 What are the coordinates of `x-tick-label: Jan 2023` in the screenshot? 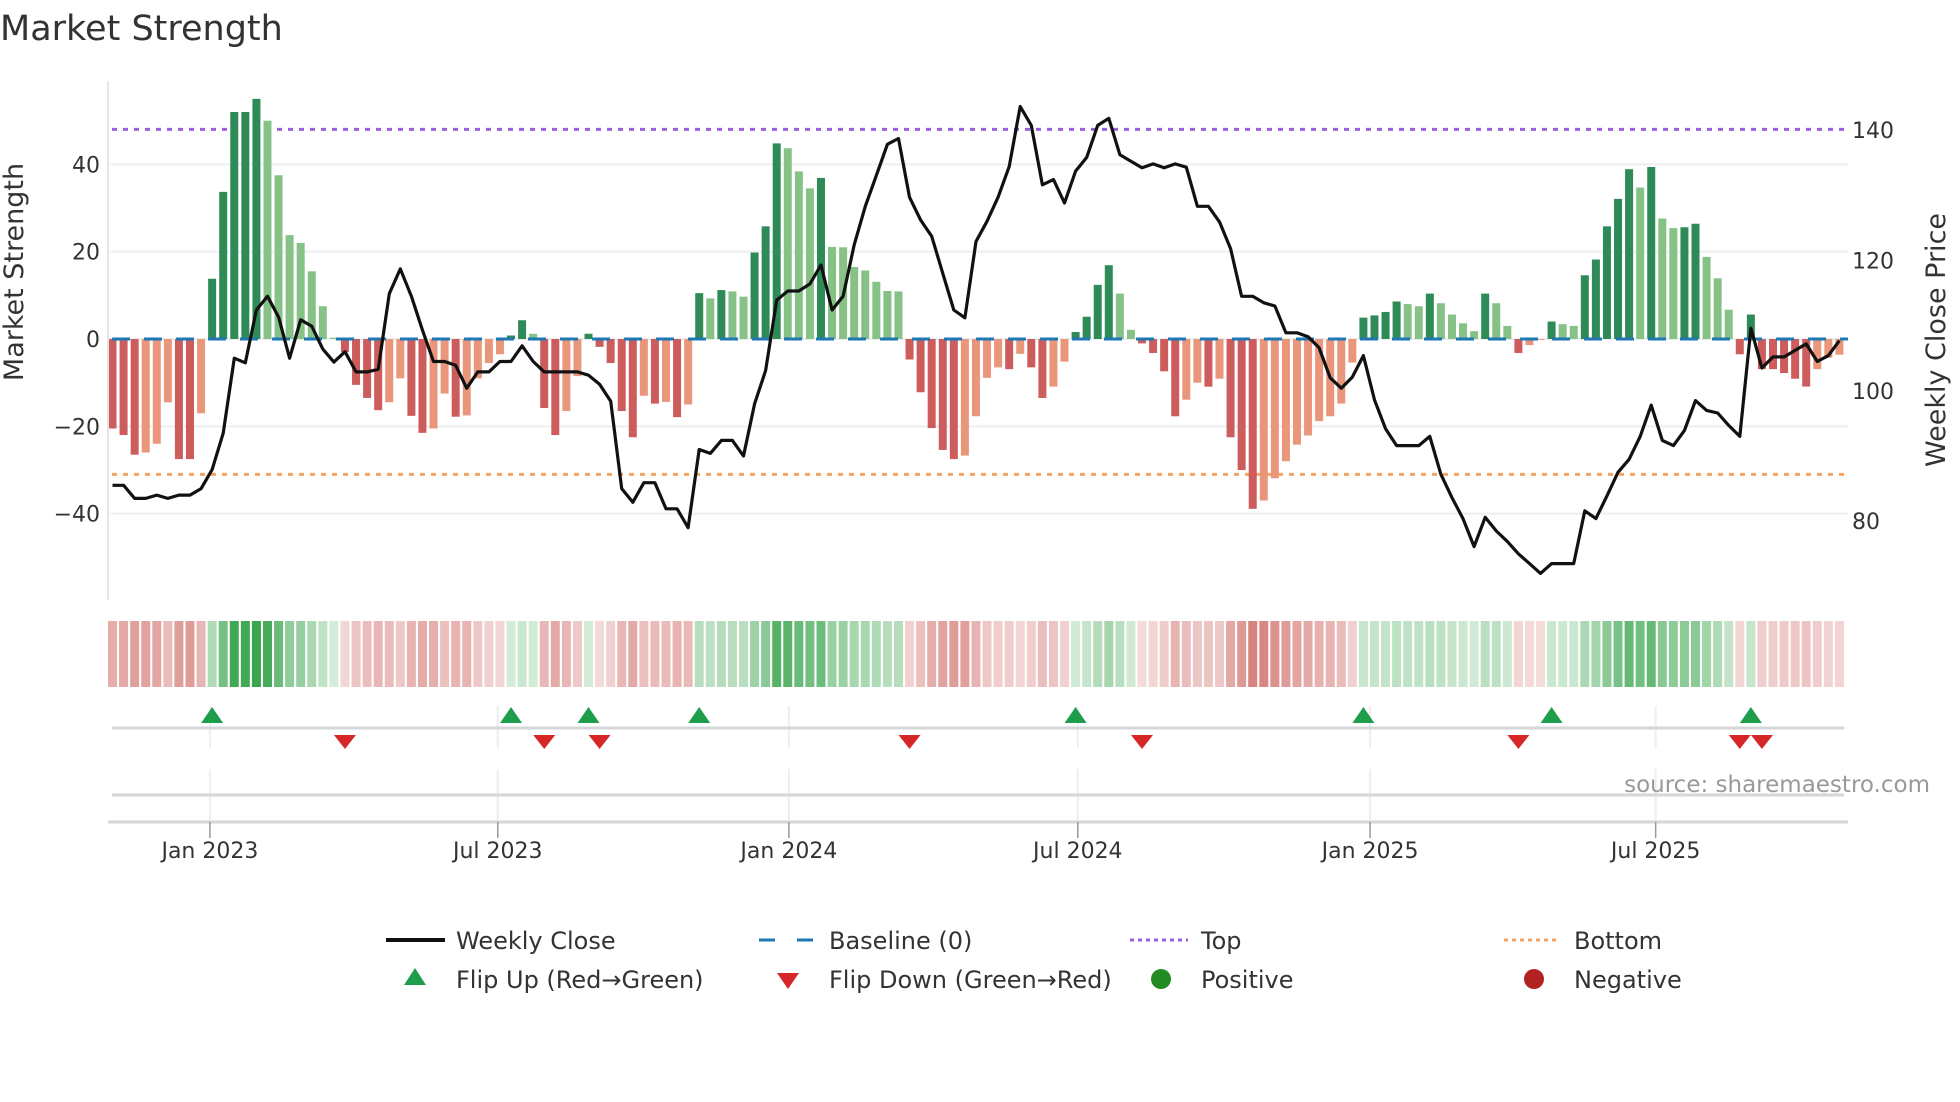 It's located at (208, 851).